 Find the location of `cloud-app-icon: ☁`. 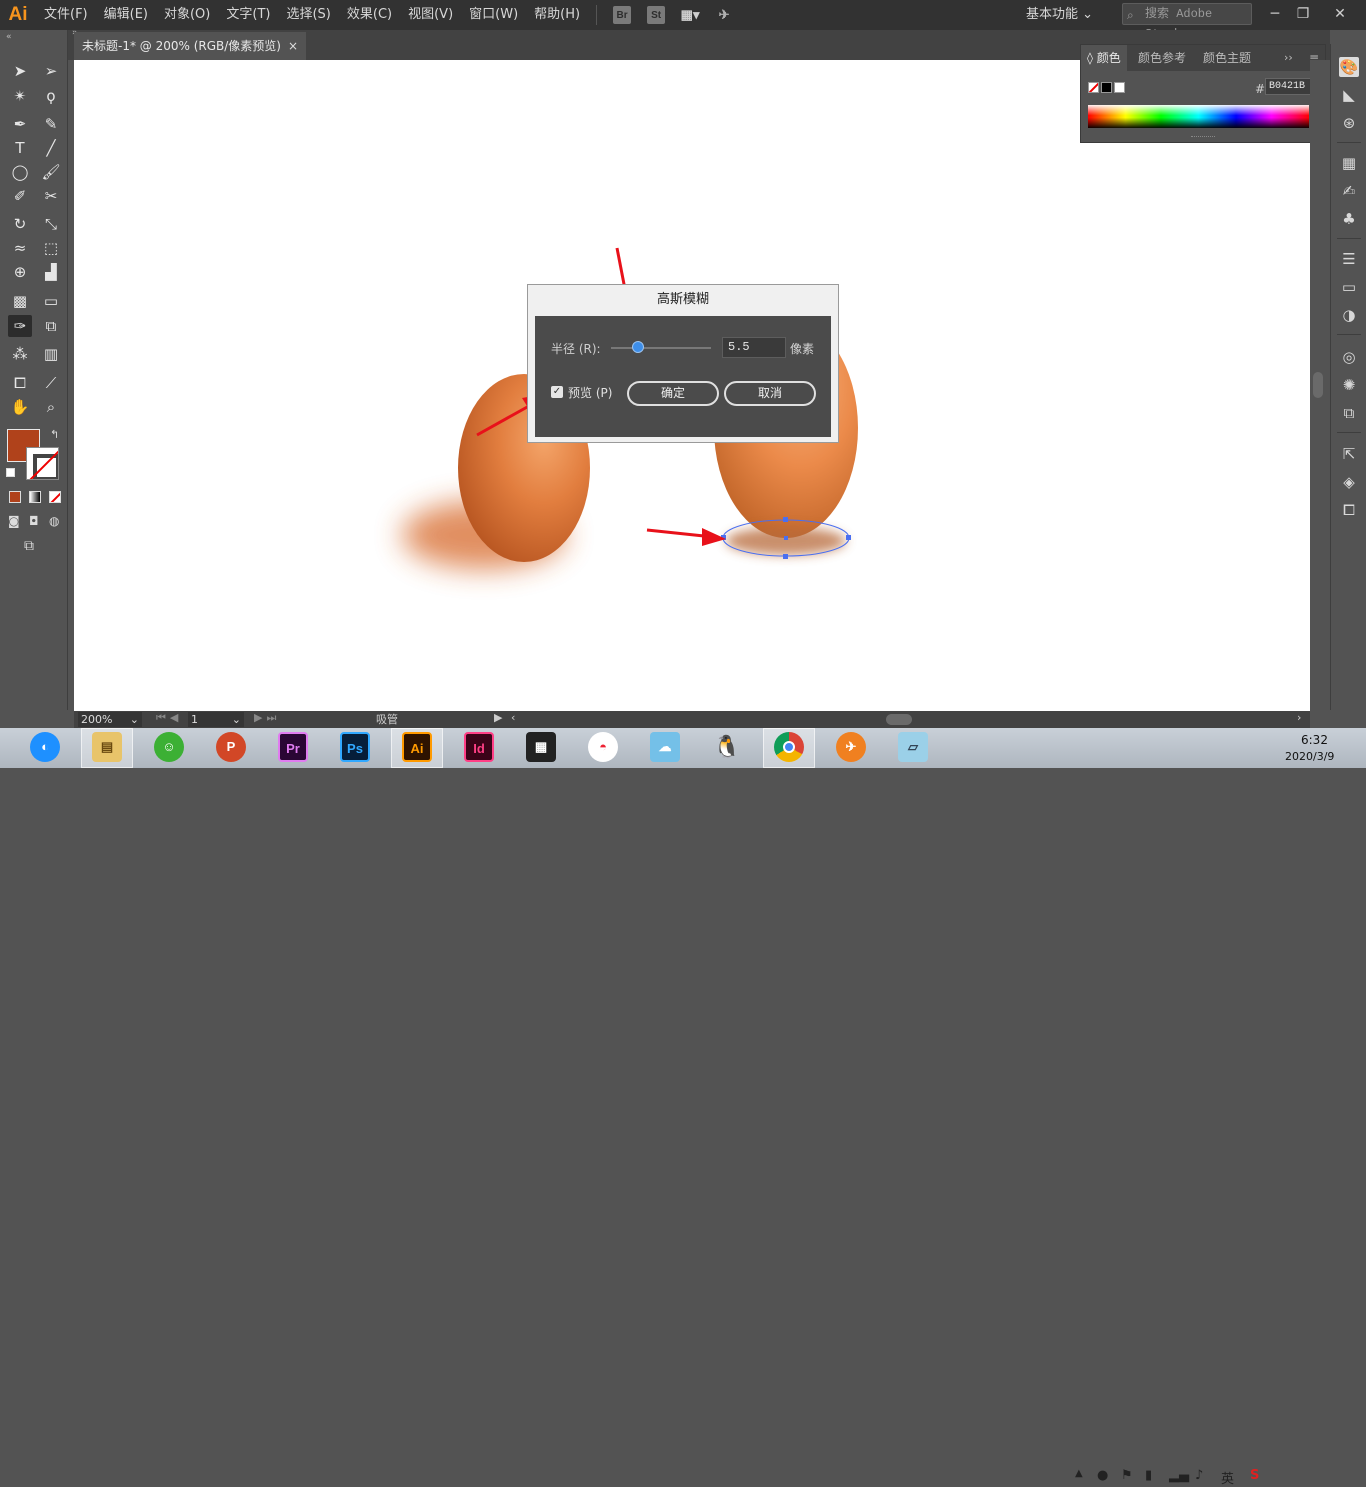

cloud-app-icon: ☁ is located at coordinates (665, 747).